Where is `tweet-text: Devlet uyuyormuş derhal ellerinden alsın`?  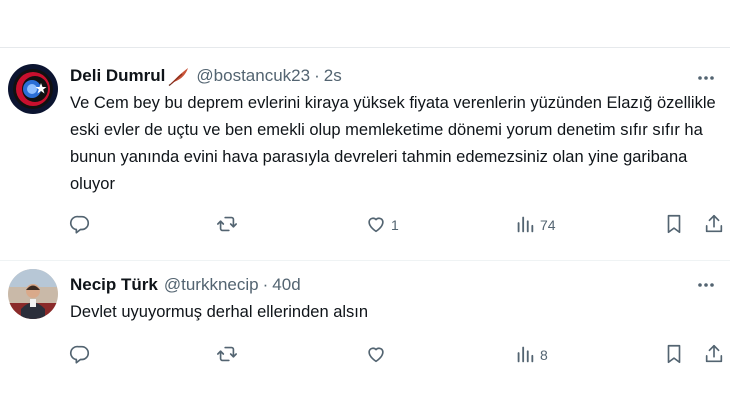 tweet-text: Devlet uyuyormuş derhal ellerinden alsın is located at coordinates (219, 312).